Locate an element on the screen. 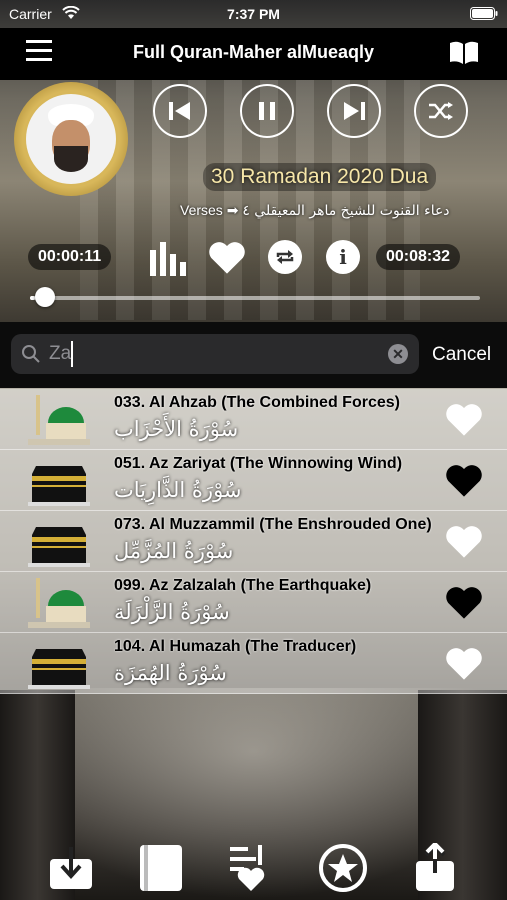 The width and height of the screenshot is (507, 900). surah-arabic-name: سُوْرَةُ الذَّارِيَات is located at coordinates (178, 490).